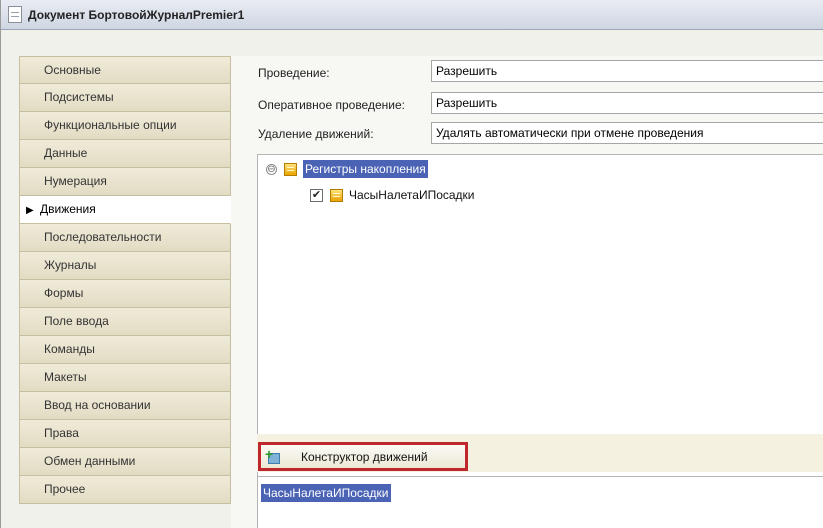 Image resolution: width=823 pixels, height=528 pixels. Describe the element at coordinates (125, 182) in the screenshot. I see `tab-numeratsiya: Нумерация` at that location.